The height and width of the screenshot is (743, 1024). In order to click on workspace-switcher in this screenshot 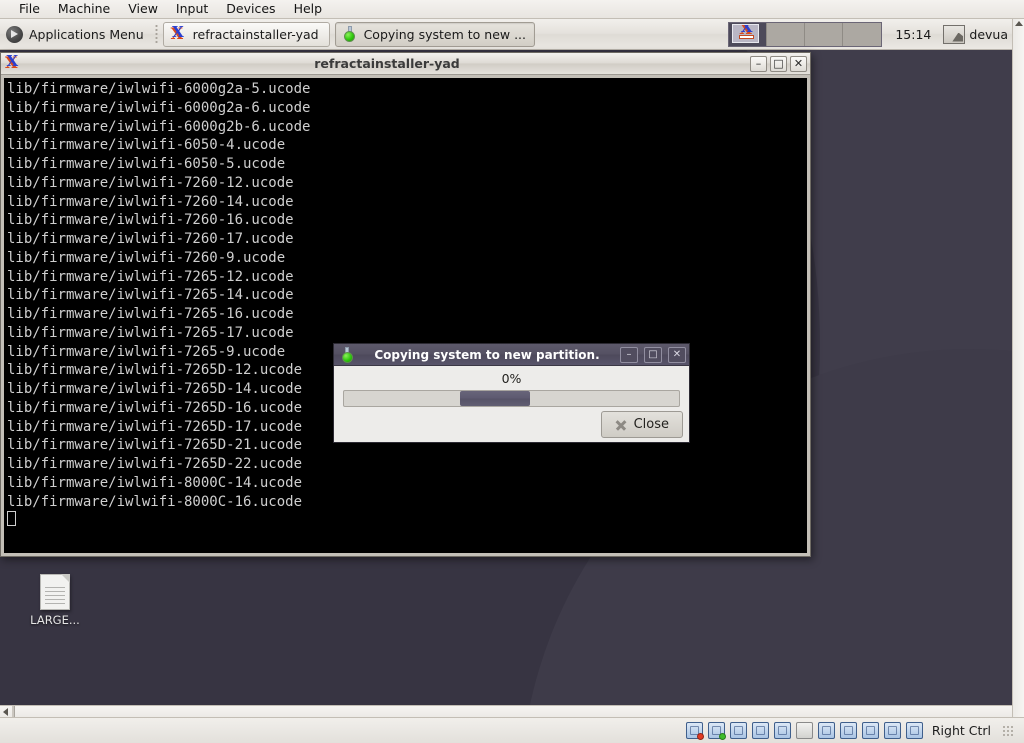, I will do `click(805, 34)`.